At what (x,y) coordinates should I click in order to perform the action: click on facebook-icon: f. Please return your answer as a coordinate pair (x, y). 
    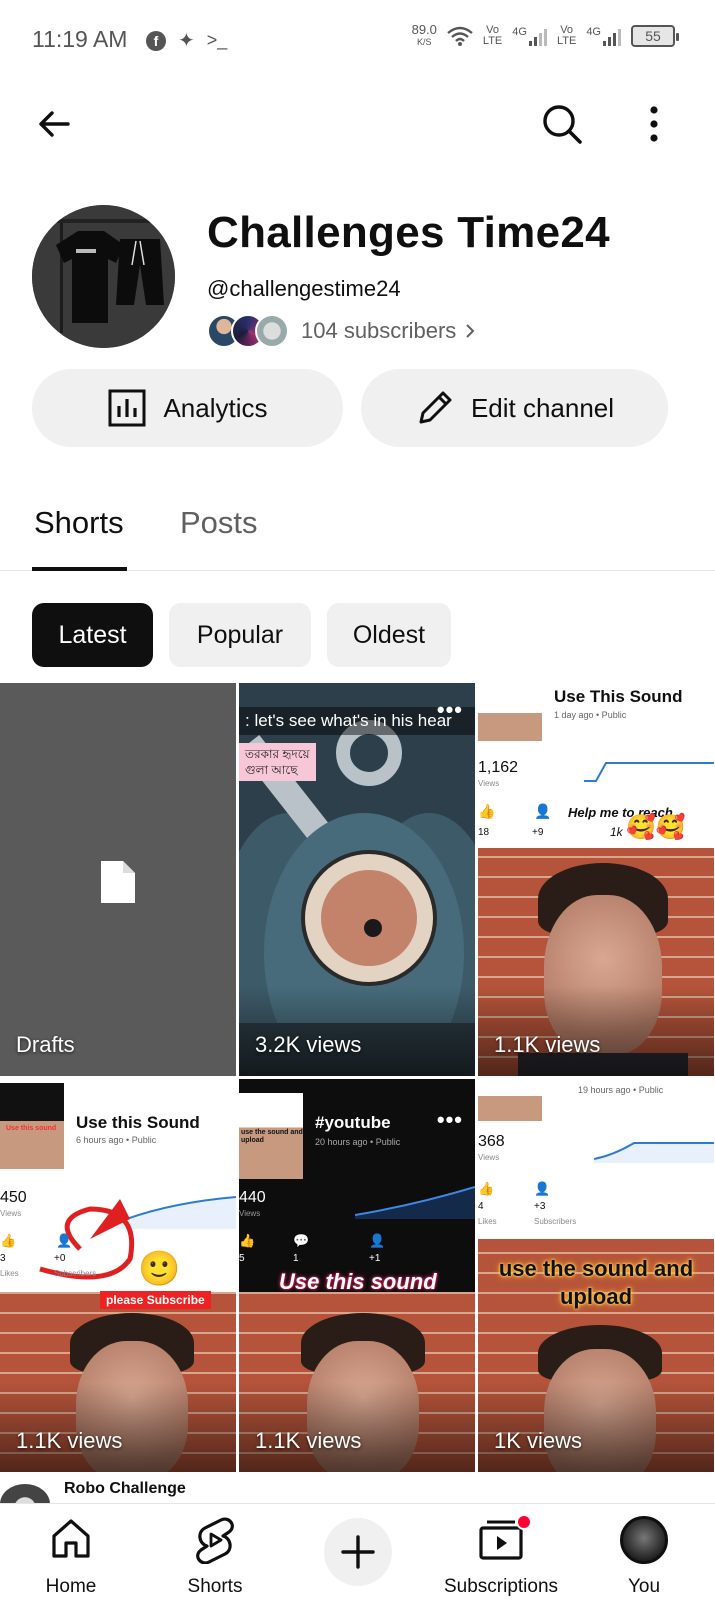
    Looking at the image, I should click on (156, 40).